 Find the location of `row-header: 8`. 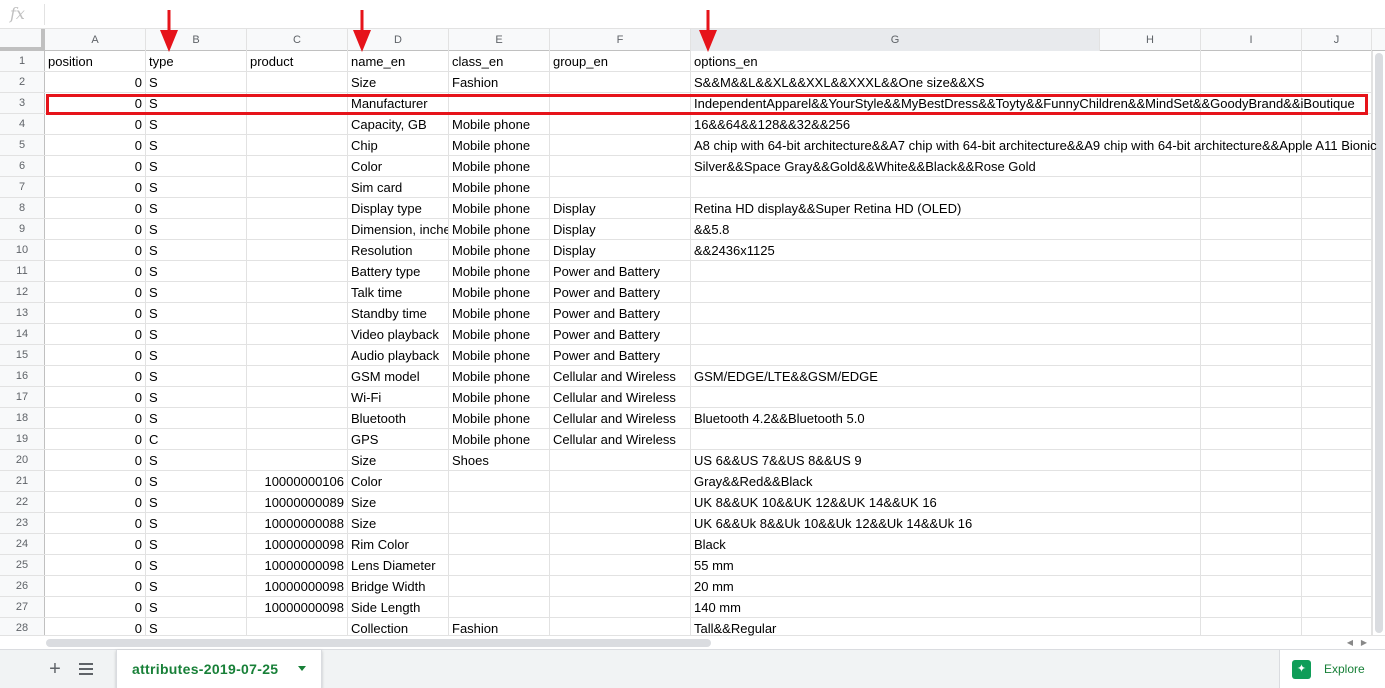

row-header: 8 is located at coordinates (22, 208).